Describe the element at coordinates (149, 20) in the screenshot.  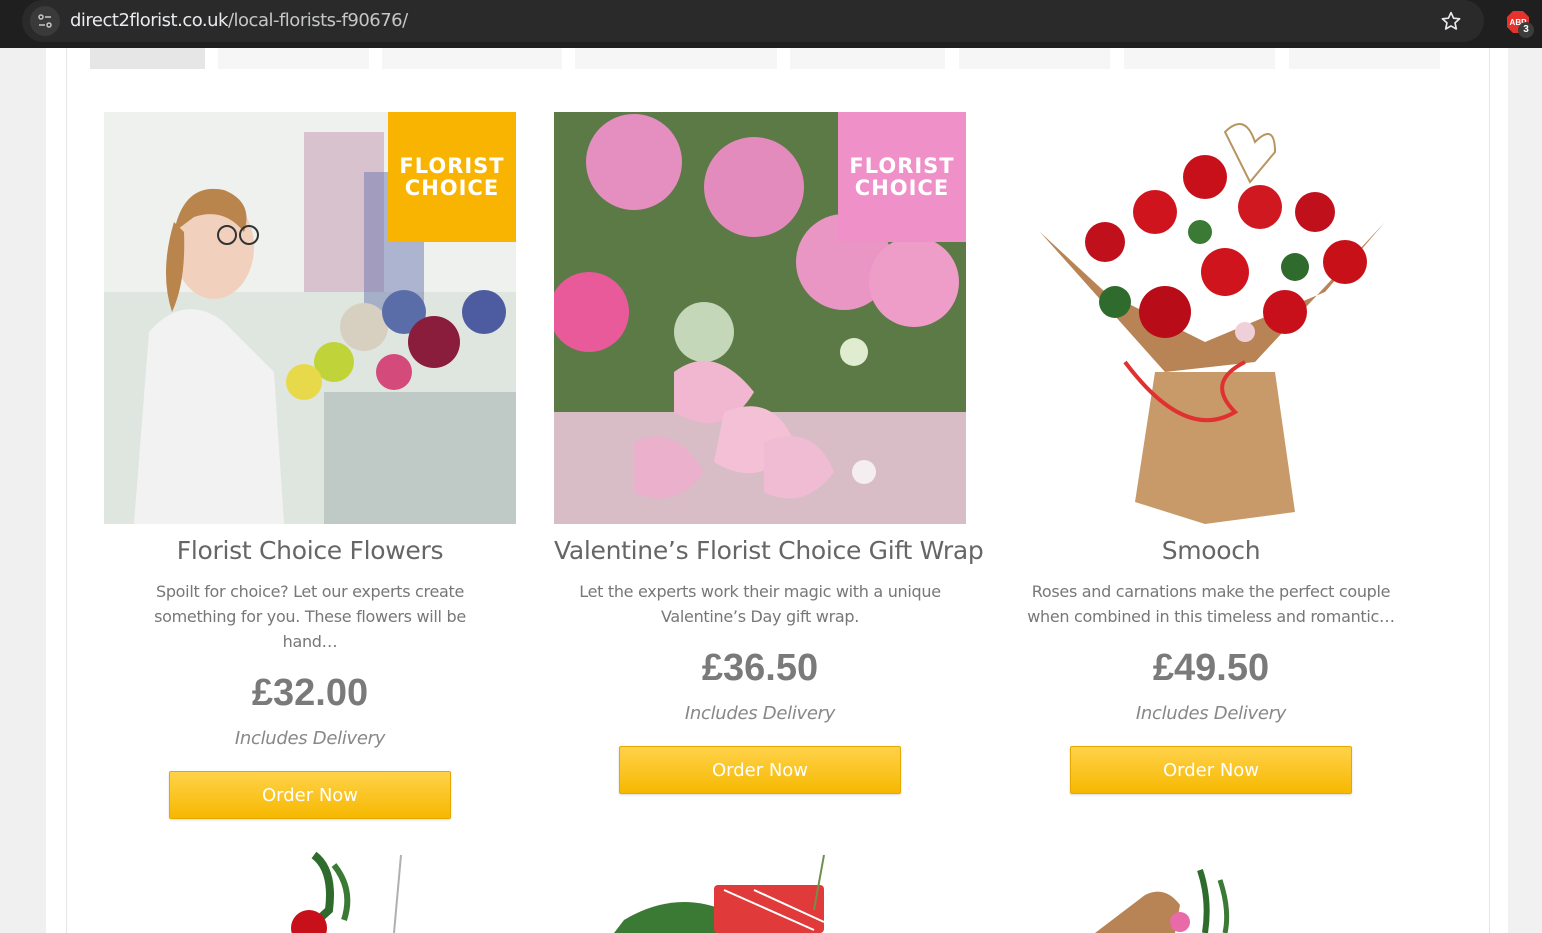
I see `url-host: direct2florist.co.uk` at that location.